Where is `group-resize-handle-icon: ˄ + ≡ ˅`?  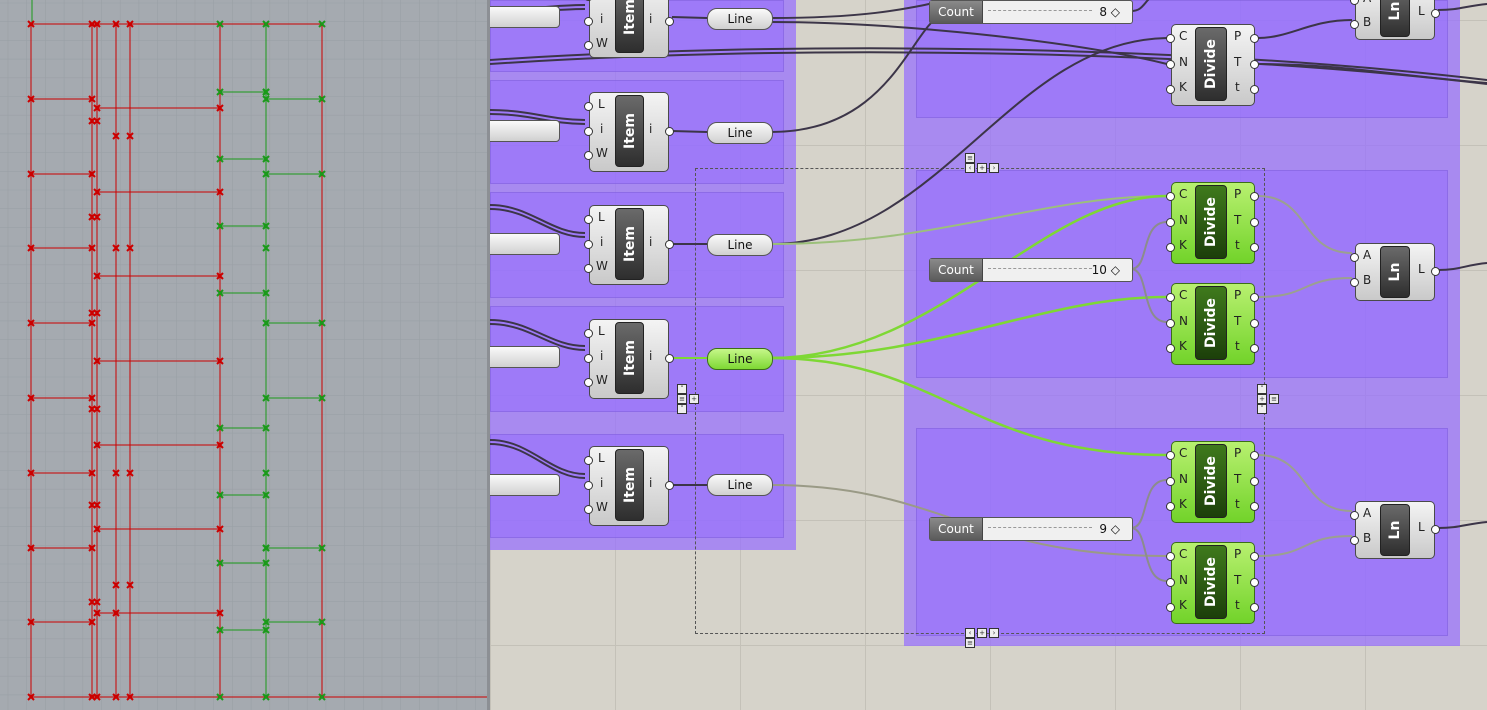 group-resize-handle-icon: ˄ + ≡ ˅ is located at coordinates (1268, 399).